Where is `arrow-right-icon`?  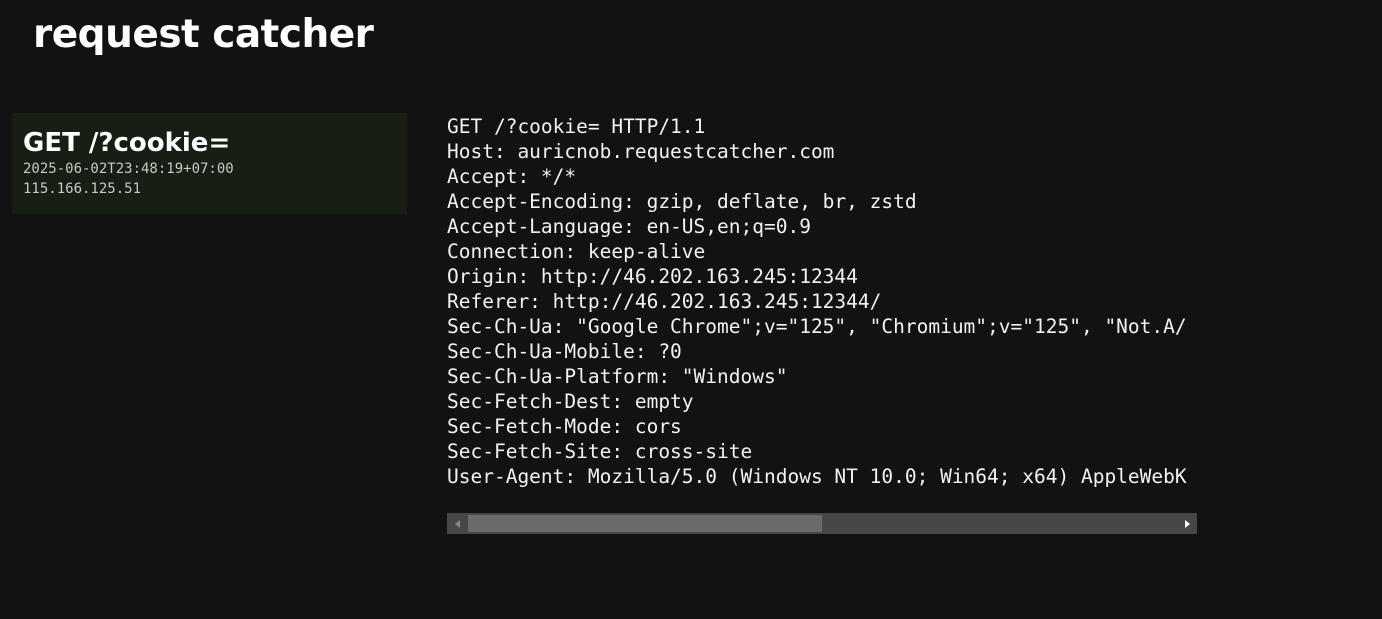
arrow-right-icon is located at coordinates (1187, 523).